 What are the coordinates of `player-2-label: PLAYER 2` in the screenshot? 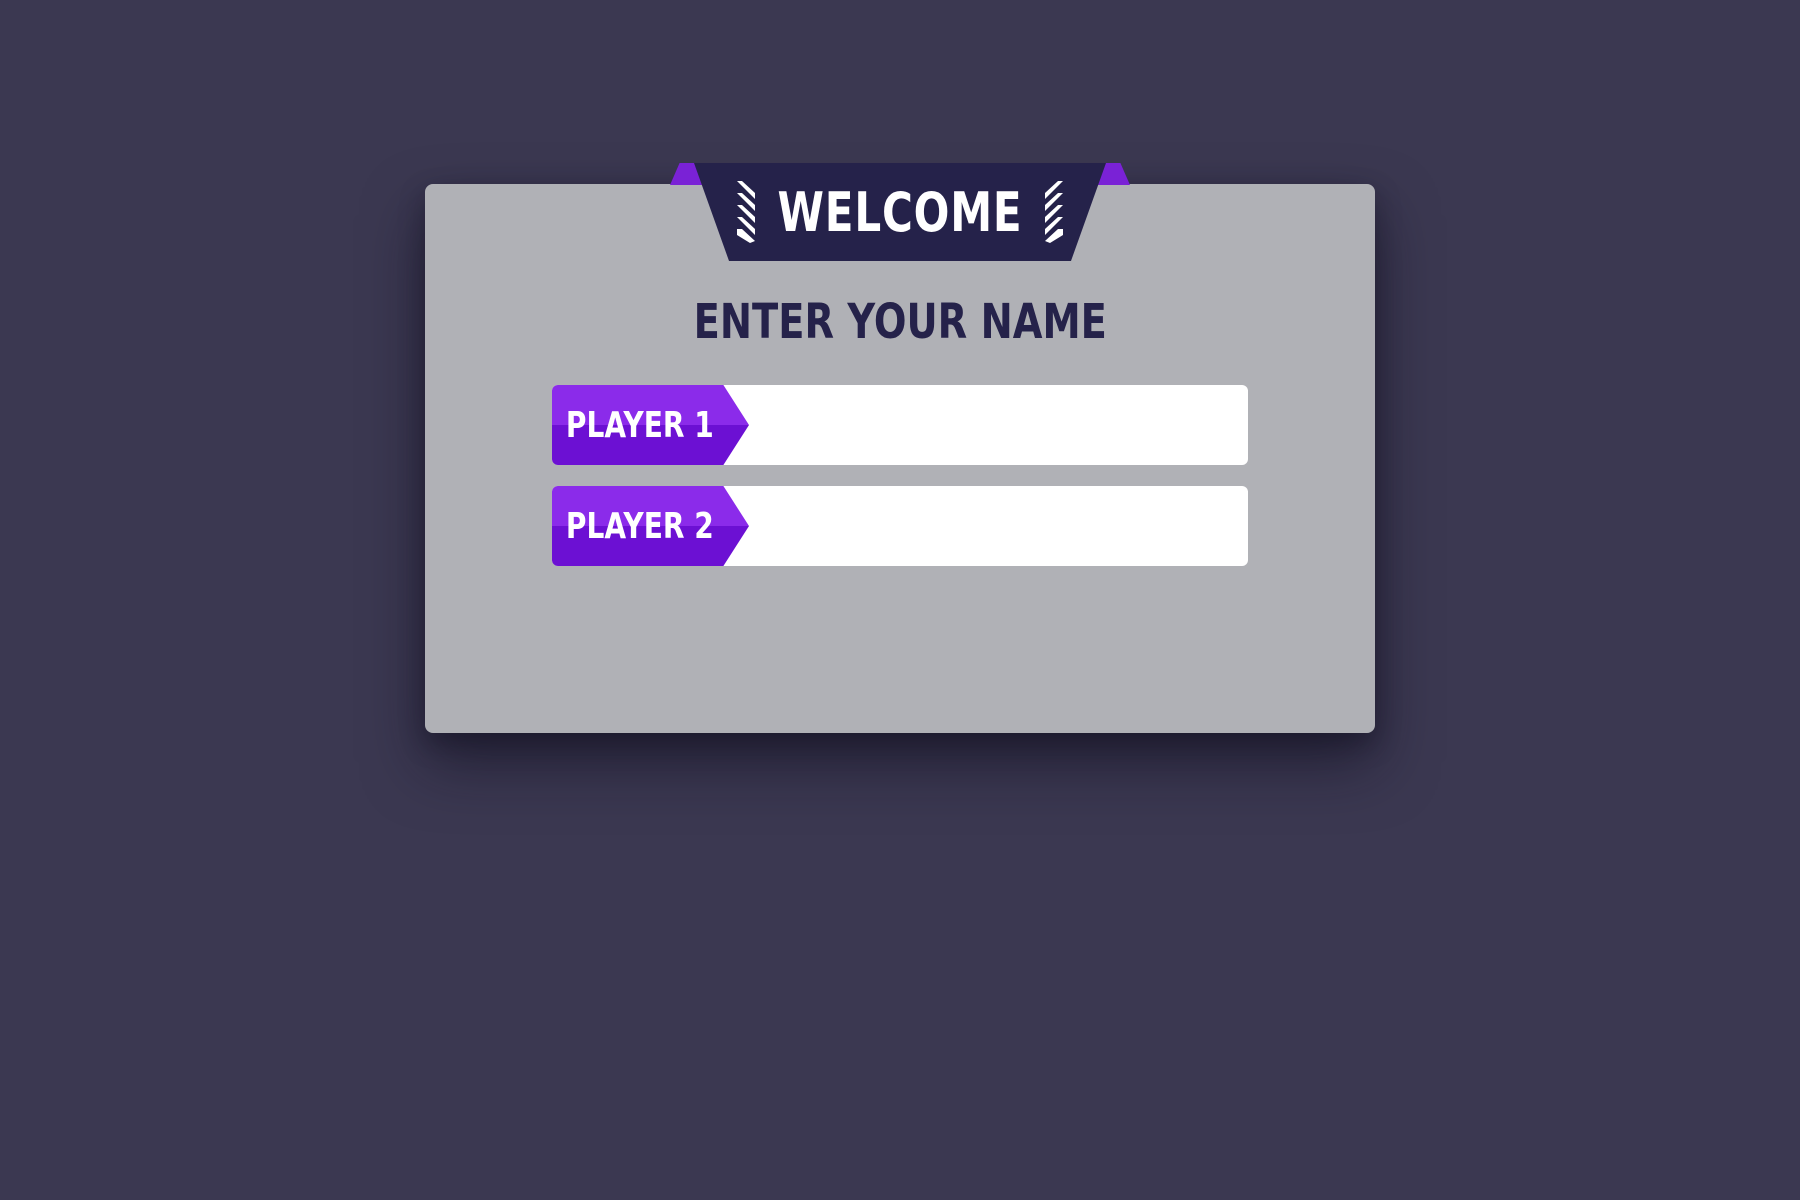 It's located at (639, 526).